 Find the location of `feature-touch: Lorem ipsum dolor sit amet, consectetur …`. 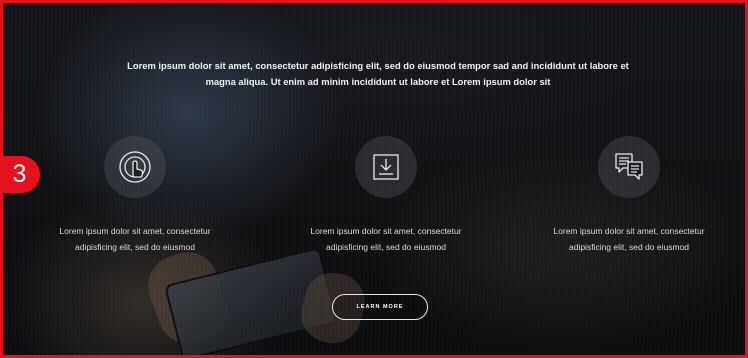

feature-touch: Lorem ipsum dolor sit amet, consectetur … is located at coordinates (135, 195).